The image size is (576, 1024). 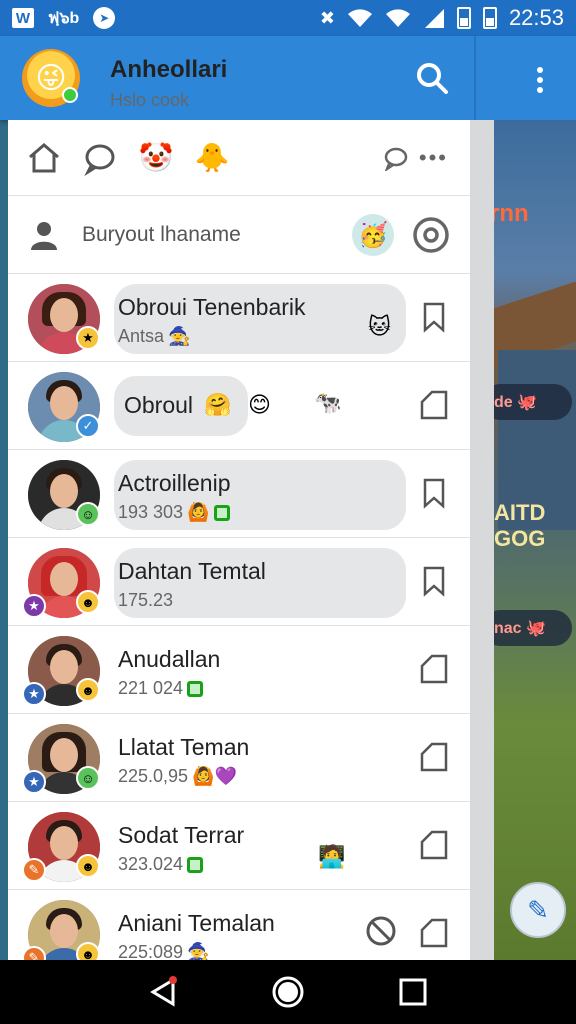 I want to click on contact-row: ☺ Actroillenip 193 303 🙆, so click(x=239, y=494).